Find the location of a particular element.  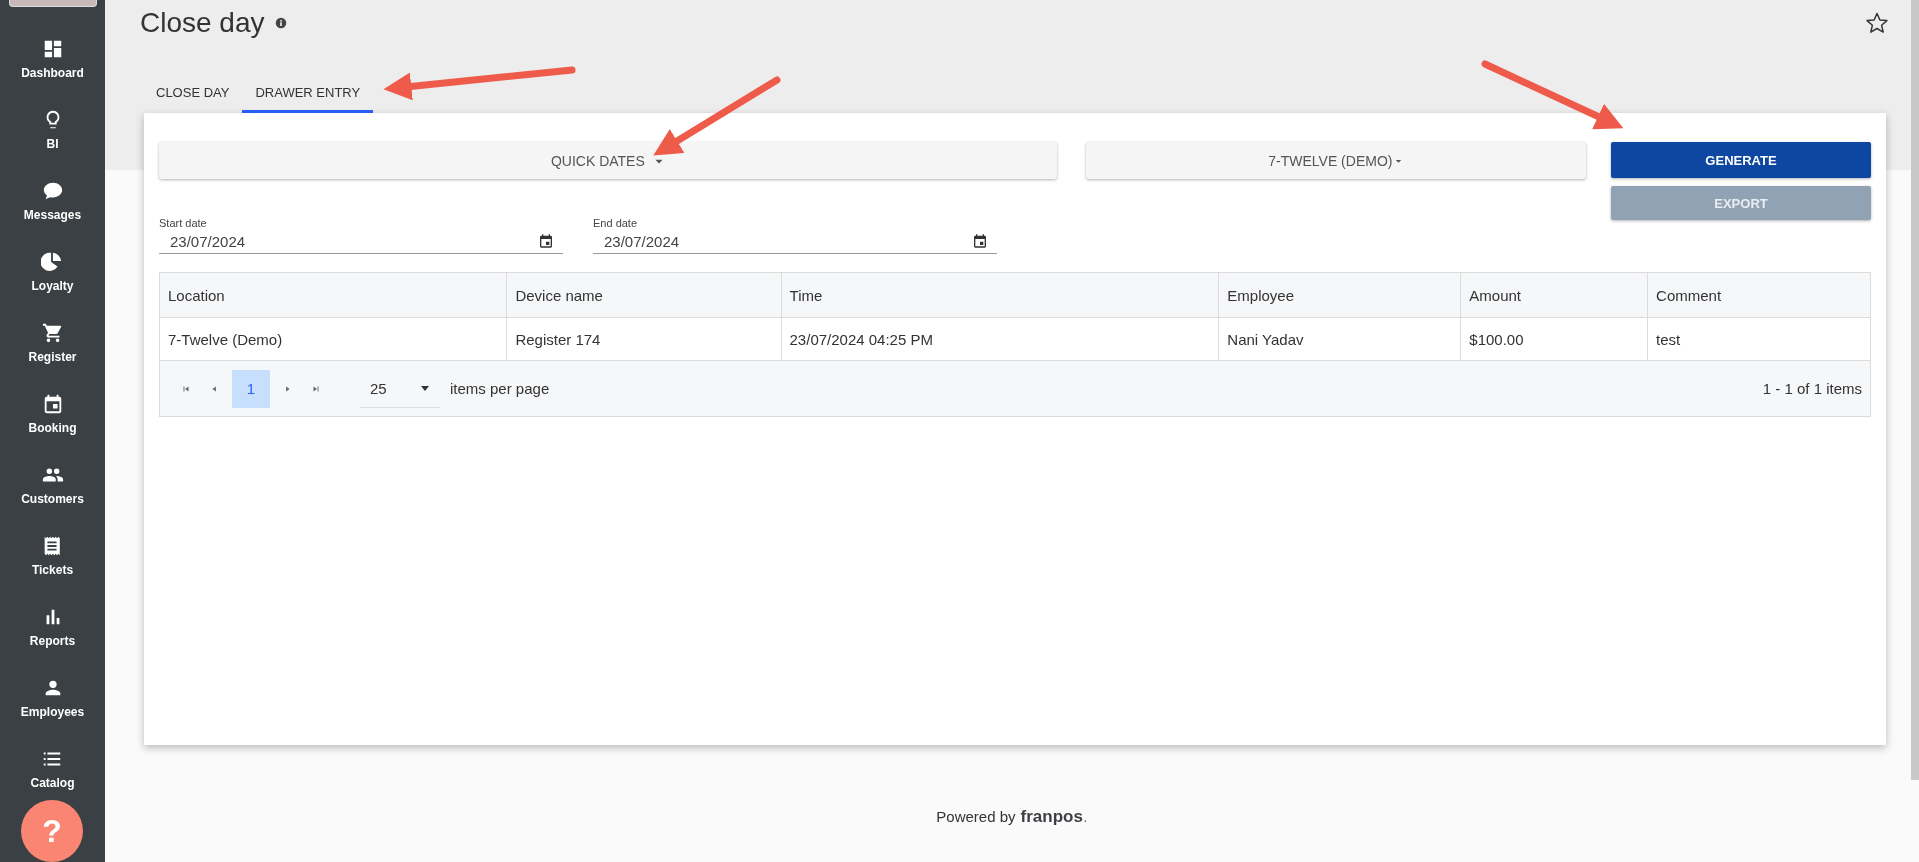

info-icon is located at coordinates (280, 23).